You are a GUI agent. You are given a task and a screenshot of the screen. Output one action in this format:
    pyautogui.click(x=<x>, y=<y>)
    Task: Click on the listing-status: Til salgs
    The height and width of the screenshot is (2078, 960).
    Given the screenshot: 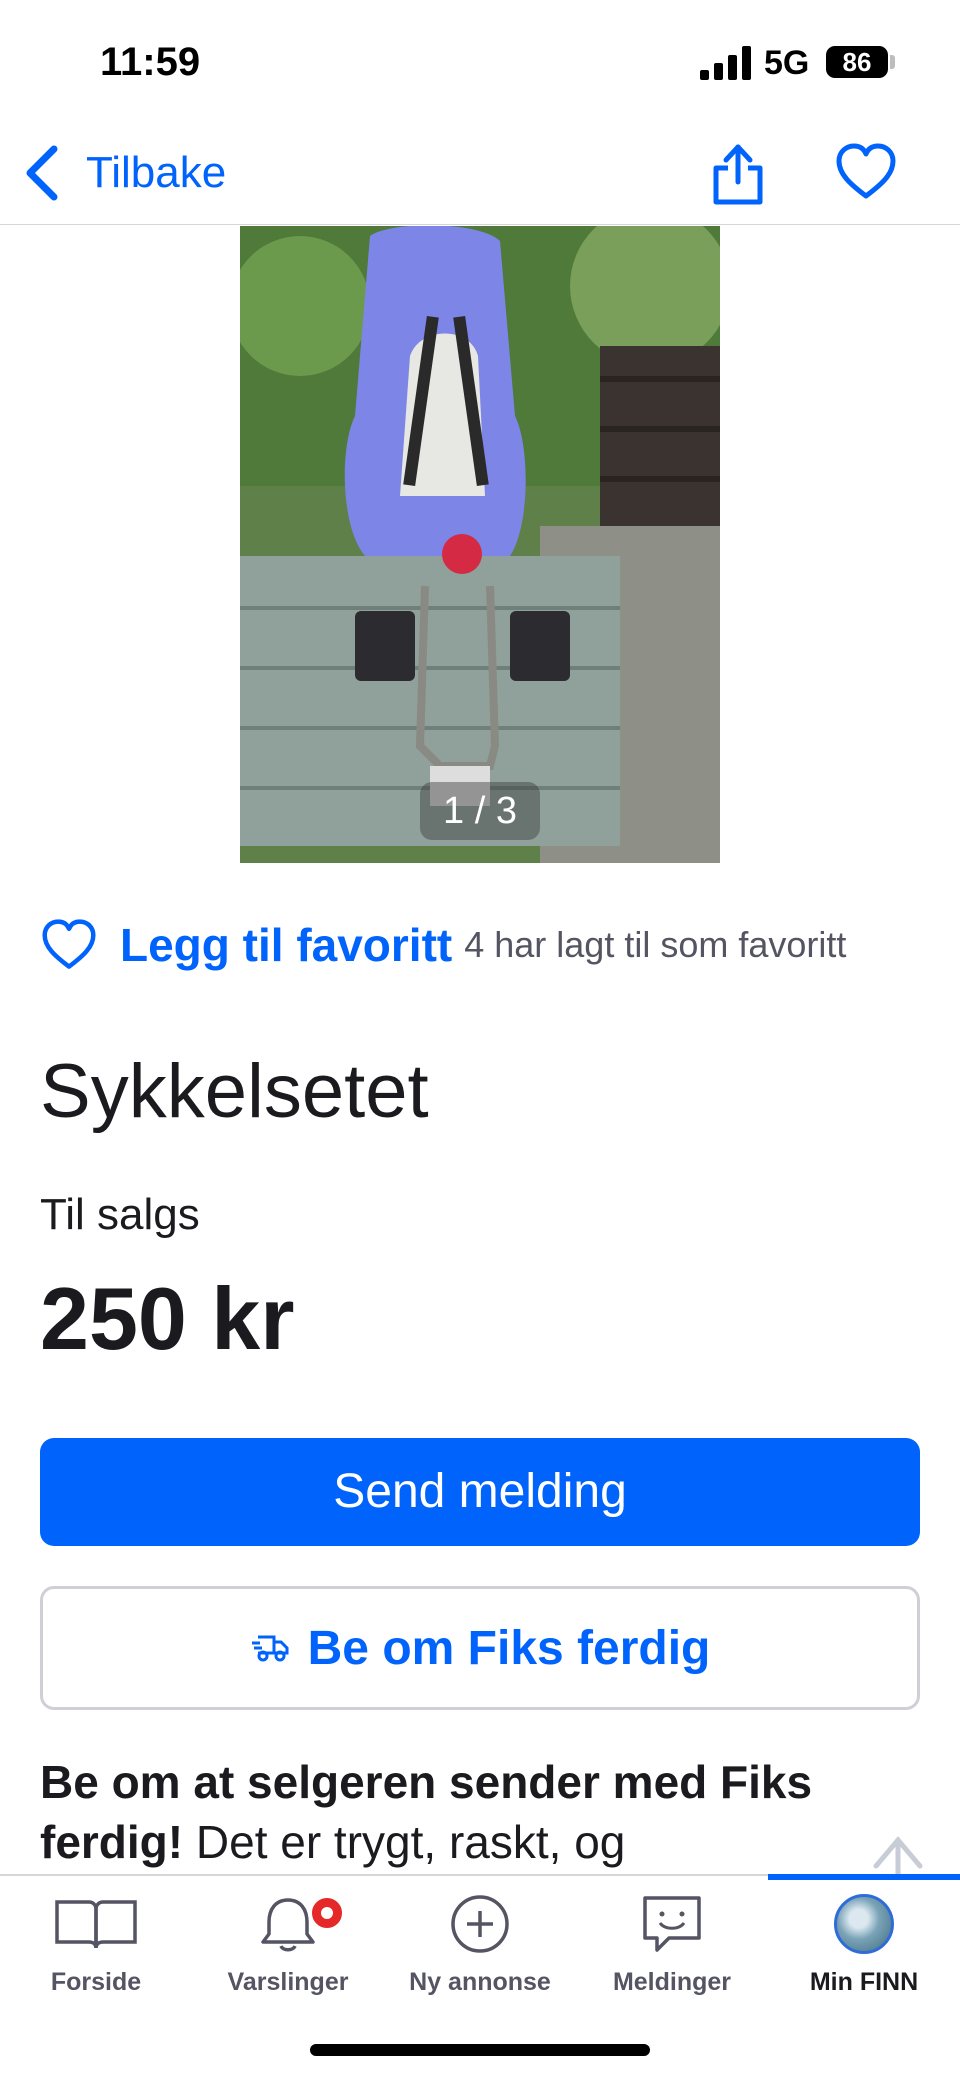 What is the action you would take?
    pyautogui.click(x=120, y=1214)
    